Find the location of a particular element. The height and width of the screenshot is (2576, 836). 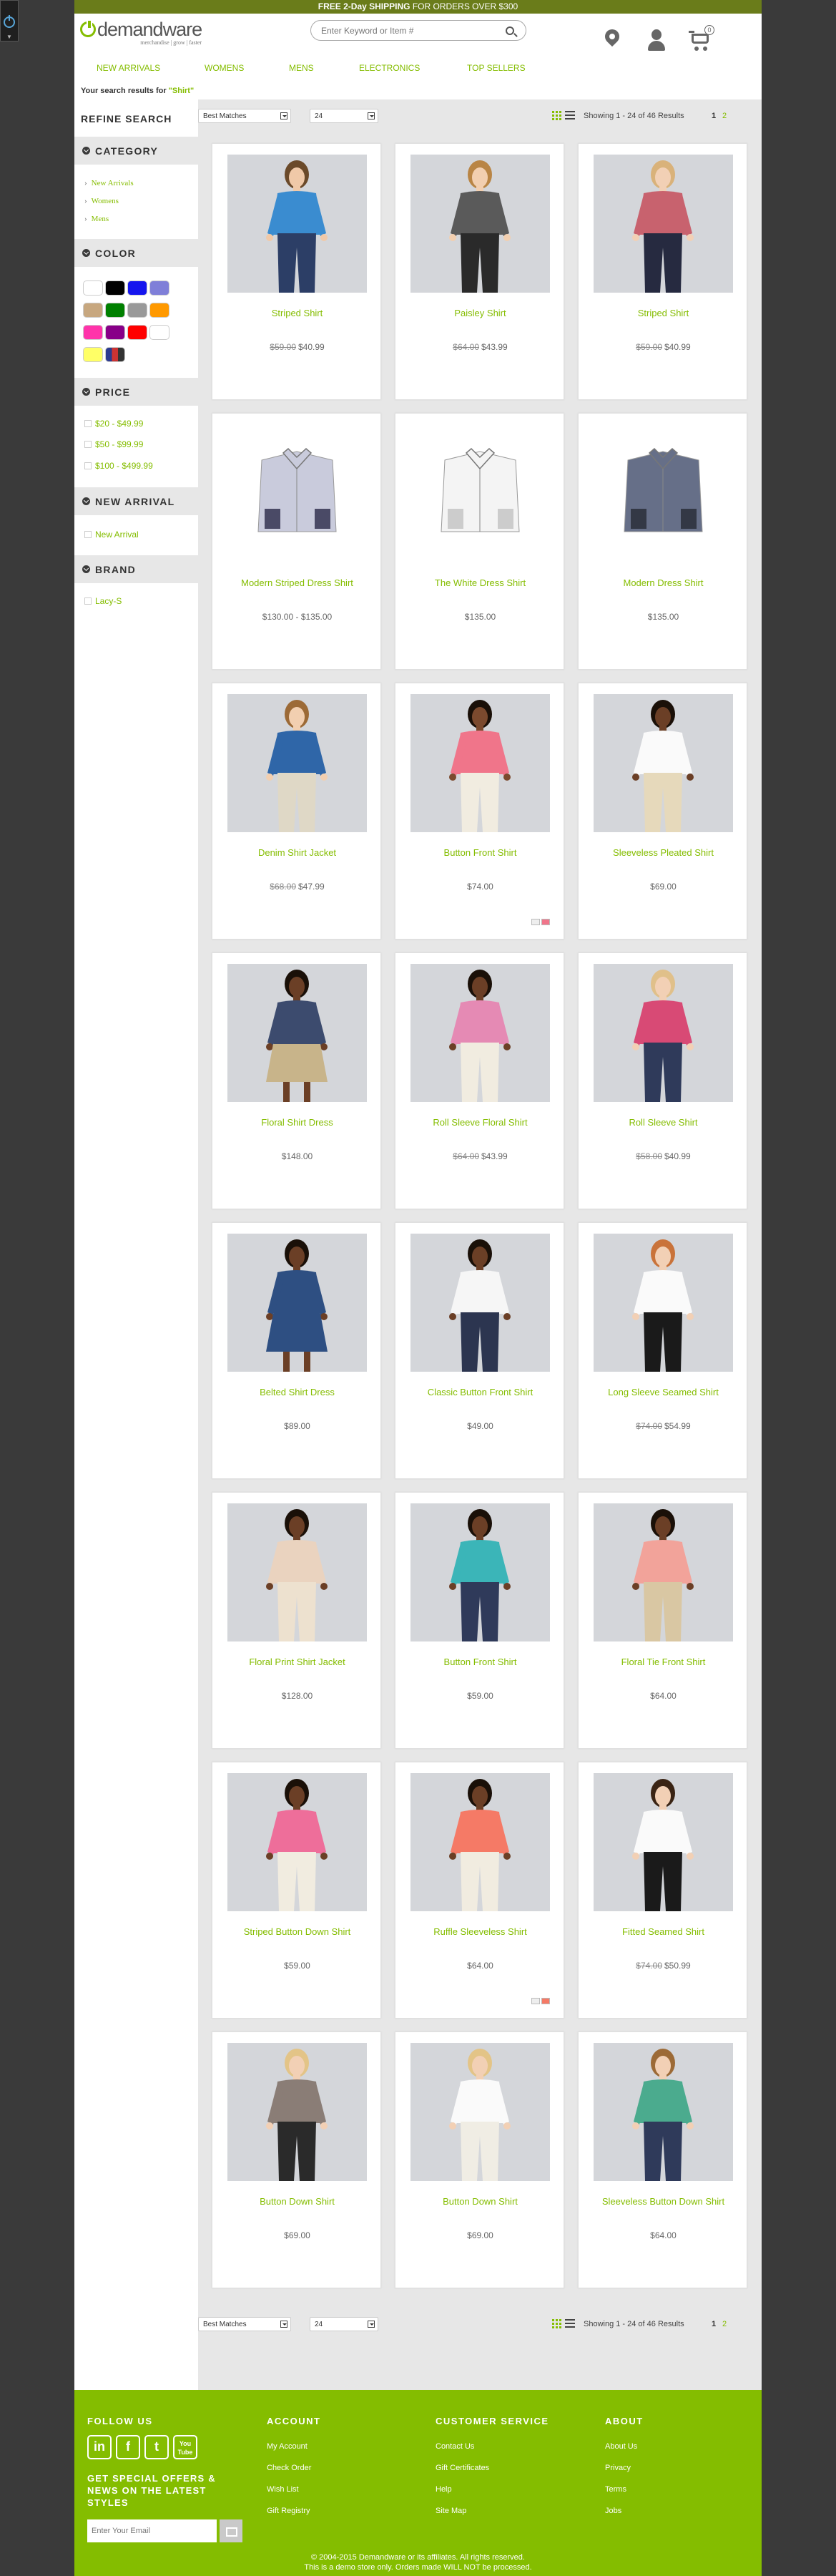

nav-womens: WOMENS is located at coordinates (224, 68).